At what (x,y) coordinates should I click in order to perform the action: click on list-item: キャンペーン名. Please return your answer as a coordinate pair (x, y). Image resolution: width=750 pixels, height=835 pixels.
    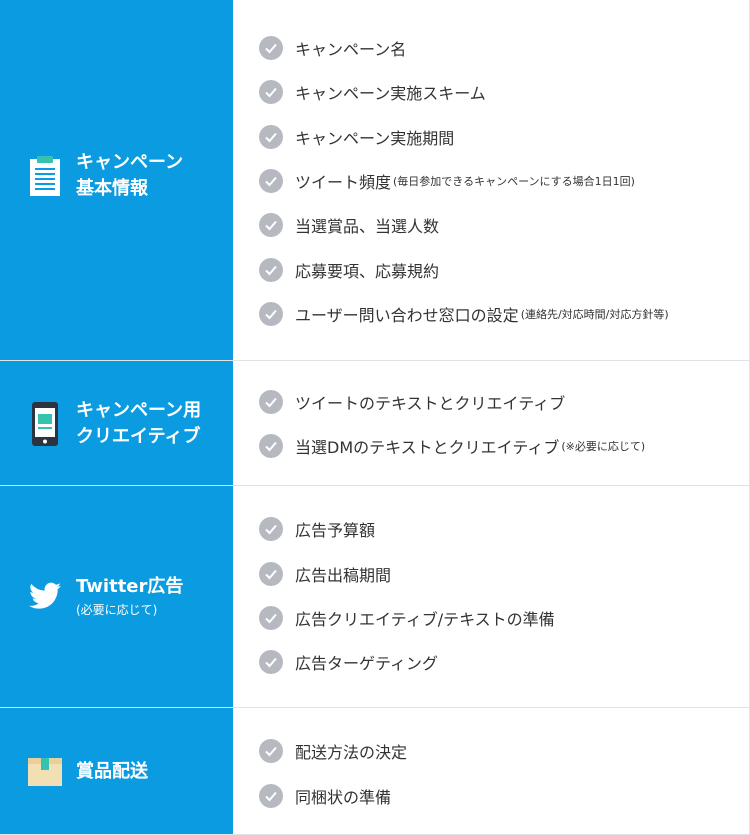
    Looking at the image, I should click on (332, 48).